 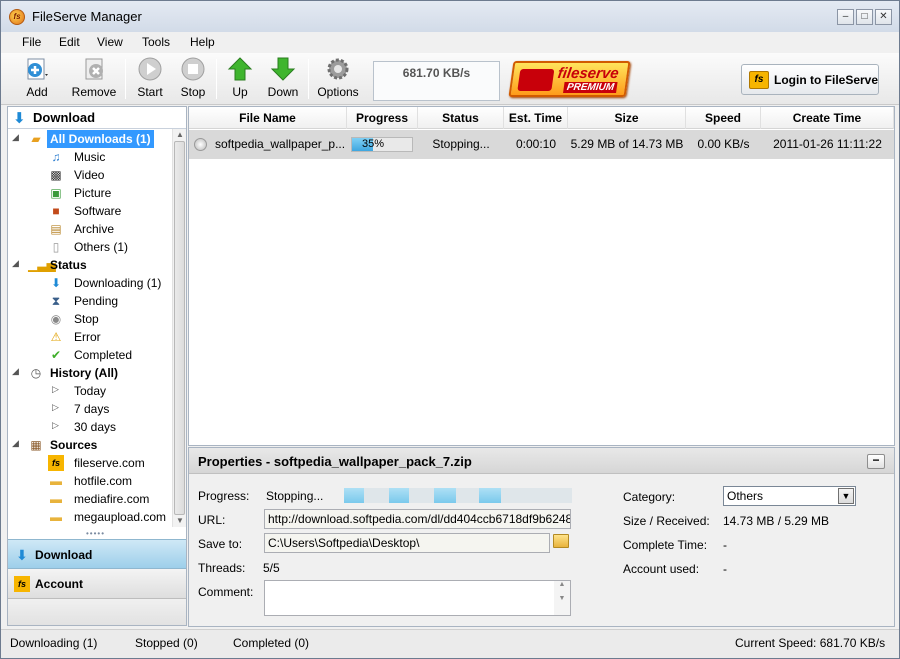 What do you see at coordinates (240, 79) in the screenshot?
I see `move-up-button: Up` at bounding box center [240, 79].